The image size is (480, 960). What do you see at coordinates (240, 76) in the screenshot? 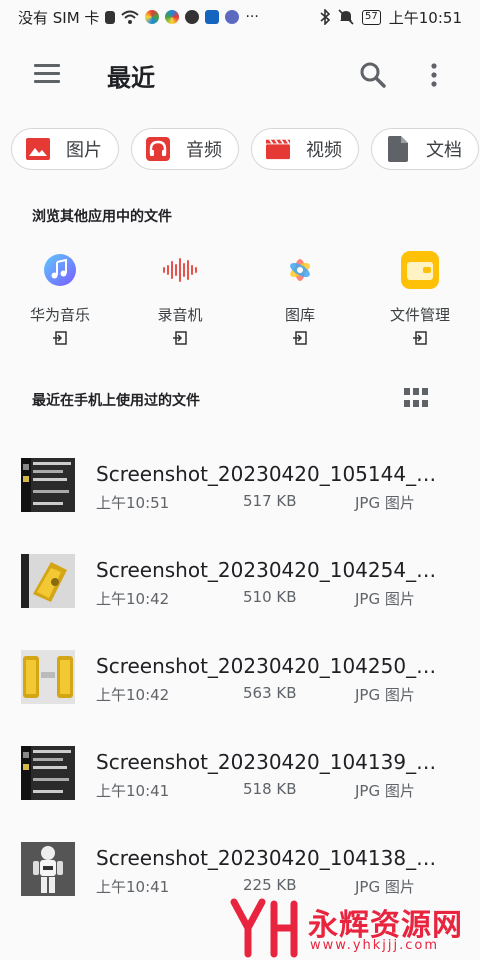
I see `app-bar: 最近` at bounding box center [240, 76].